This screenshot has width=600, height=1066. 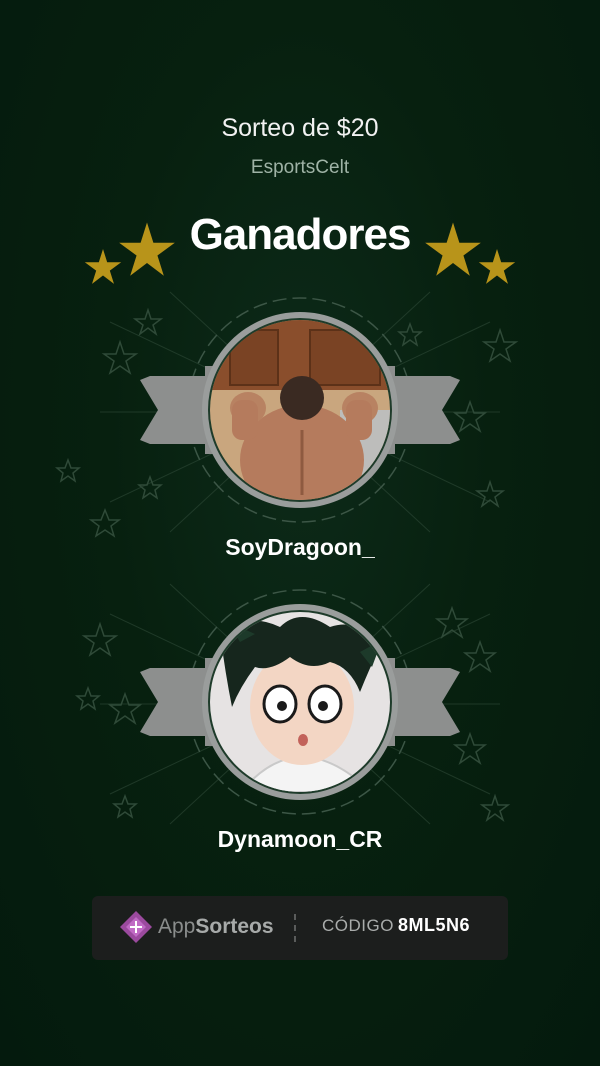 I want to click on code-value: 8ML5N6, so click(x=434, y=925).